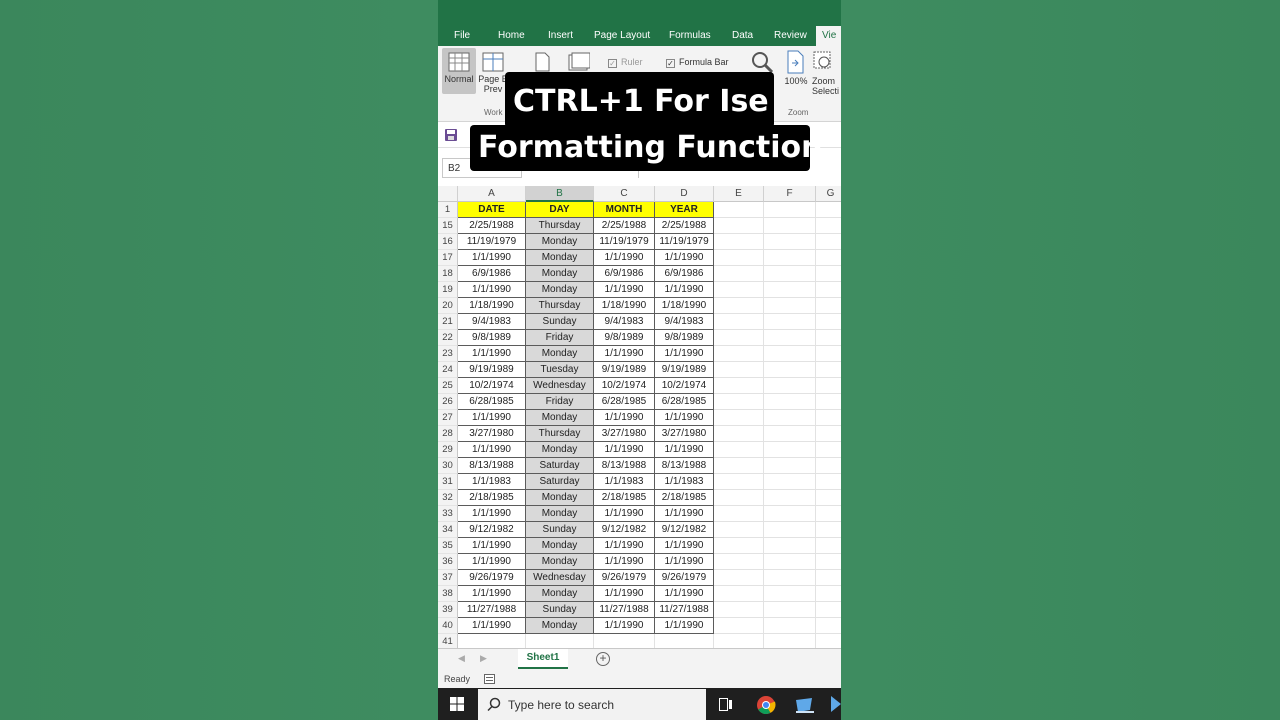  I want to click on column-header: C, so click(624, 194).